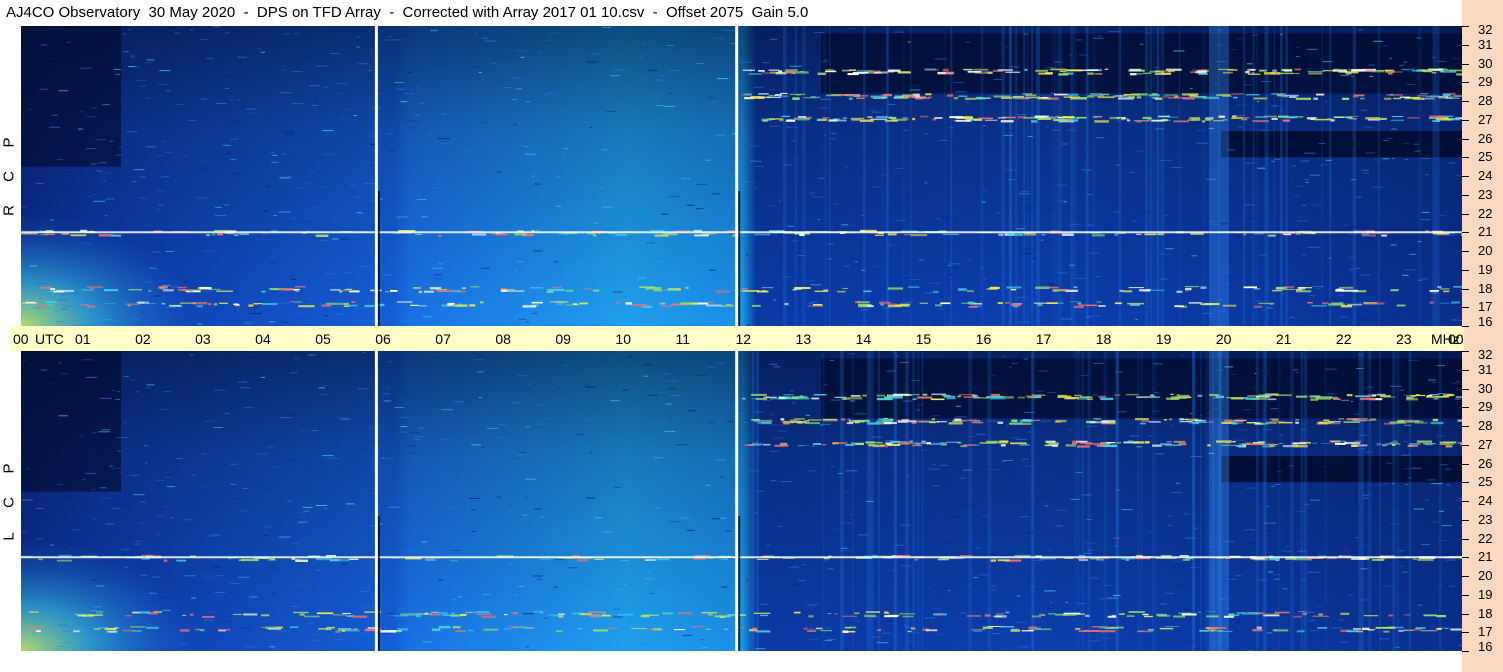  I want to click on frequency-tick-label: 17, so click(1485, 307).